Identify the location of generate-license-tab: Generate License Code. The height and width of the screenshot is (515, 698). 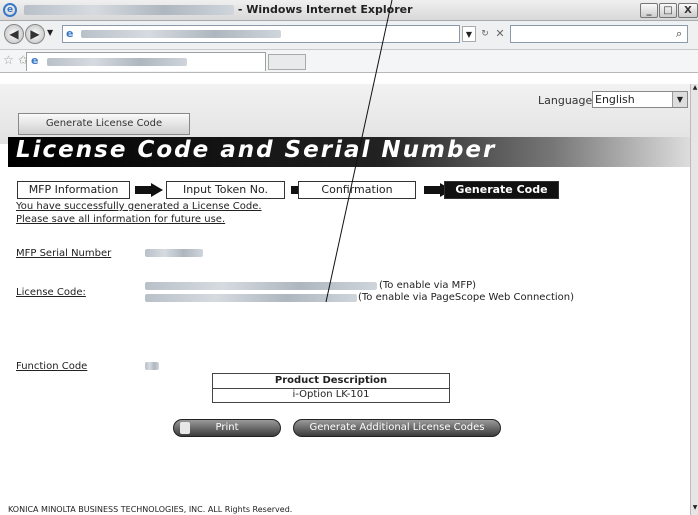
(104, 124).